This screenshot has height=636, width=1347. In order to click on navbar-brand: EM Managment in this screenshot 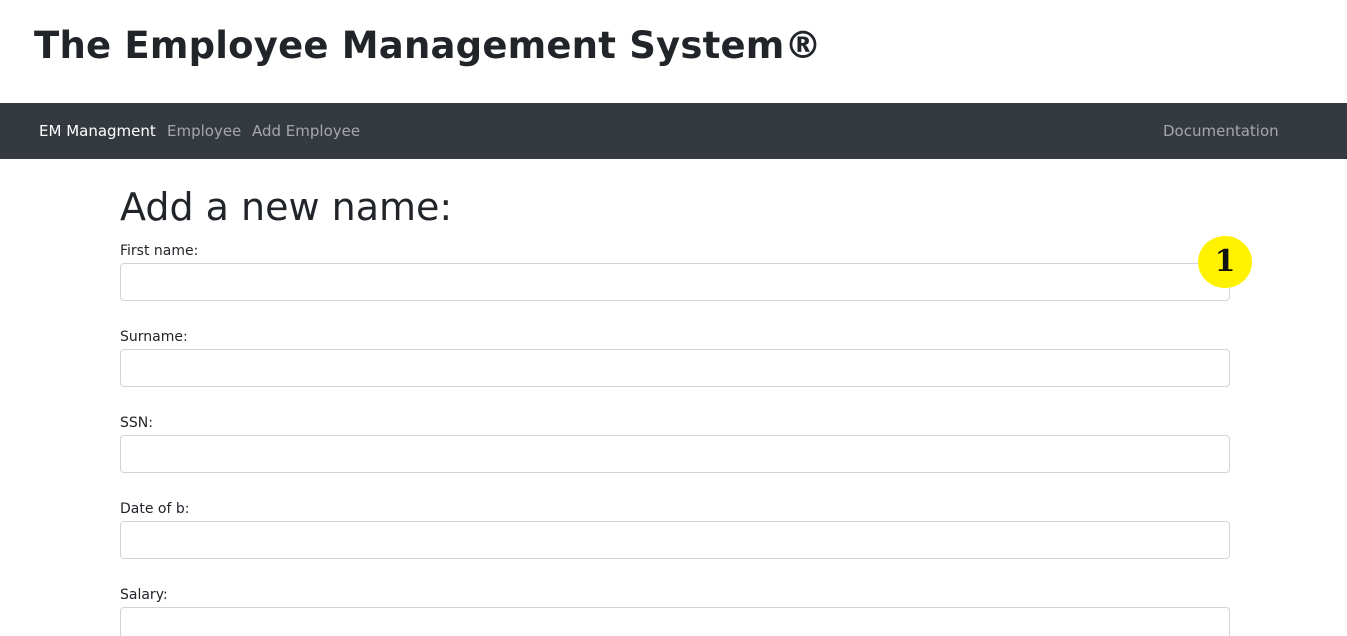, I will do `click(97, 131)`.